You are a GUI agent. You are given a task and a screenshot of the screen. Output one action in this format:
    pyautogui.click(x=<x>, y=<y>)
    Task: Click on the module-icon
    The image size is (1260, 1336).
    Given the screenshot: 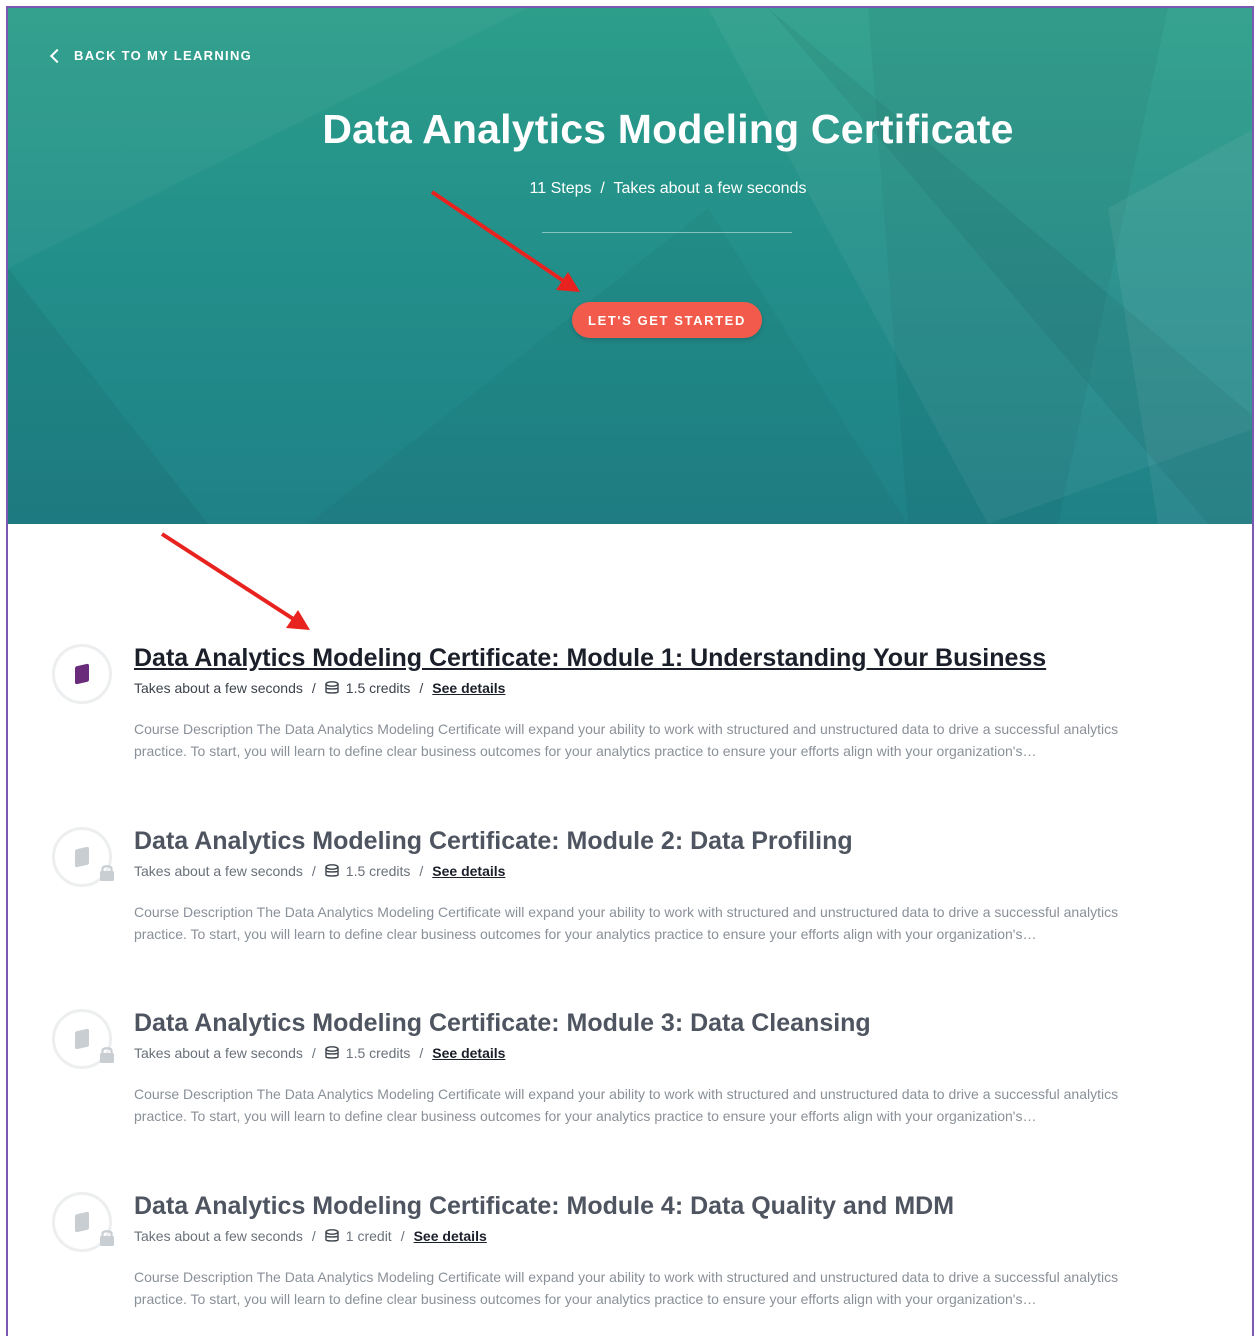 What is the action you would take?
    pyautogui.click(x=82, y=674)
    